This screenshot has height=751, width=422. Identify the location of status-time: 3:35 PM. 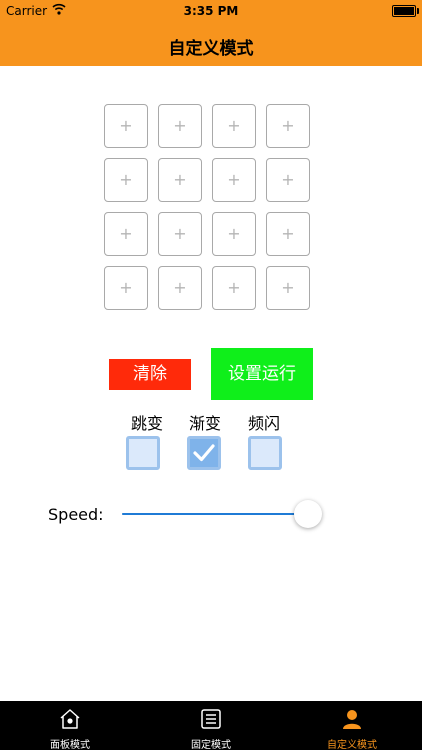
(211, 11).